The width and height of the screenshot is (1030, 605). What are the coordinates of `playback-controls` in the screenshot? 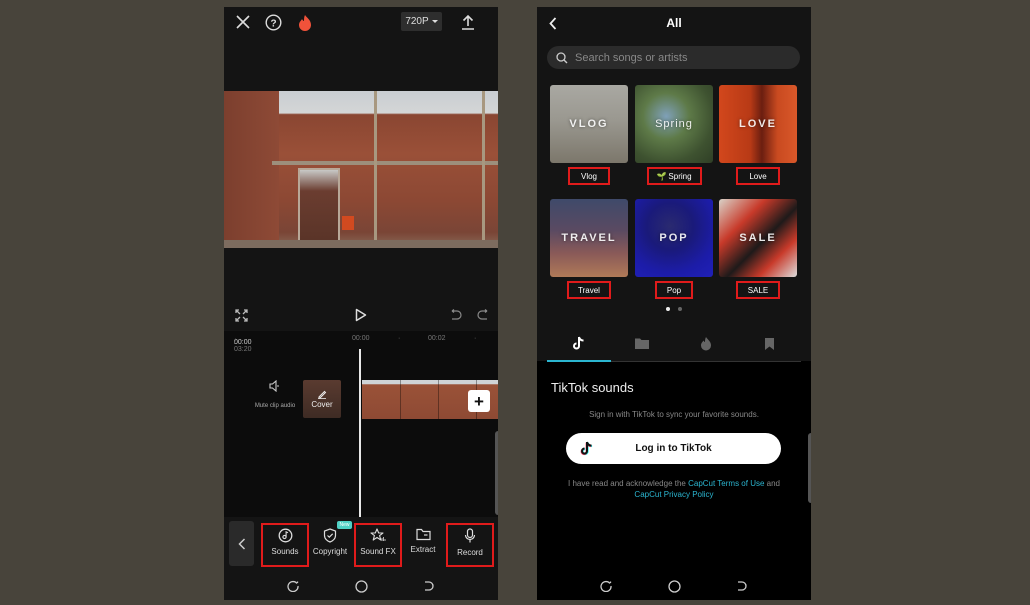 It's located at (361, 315).